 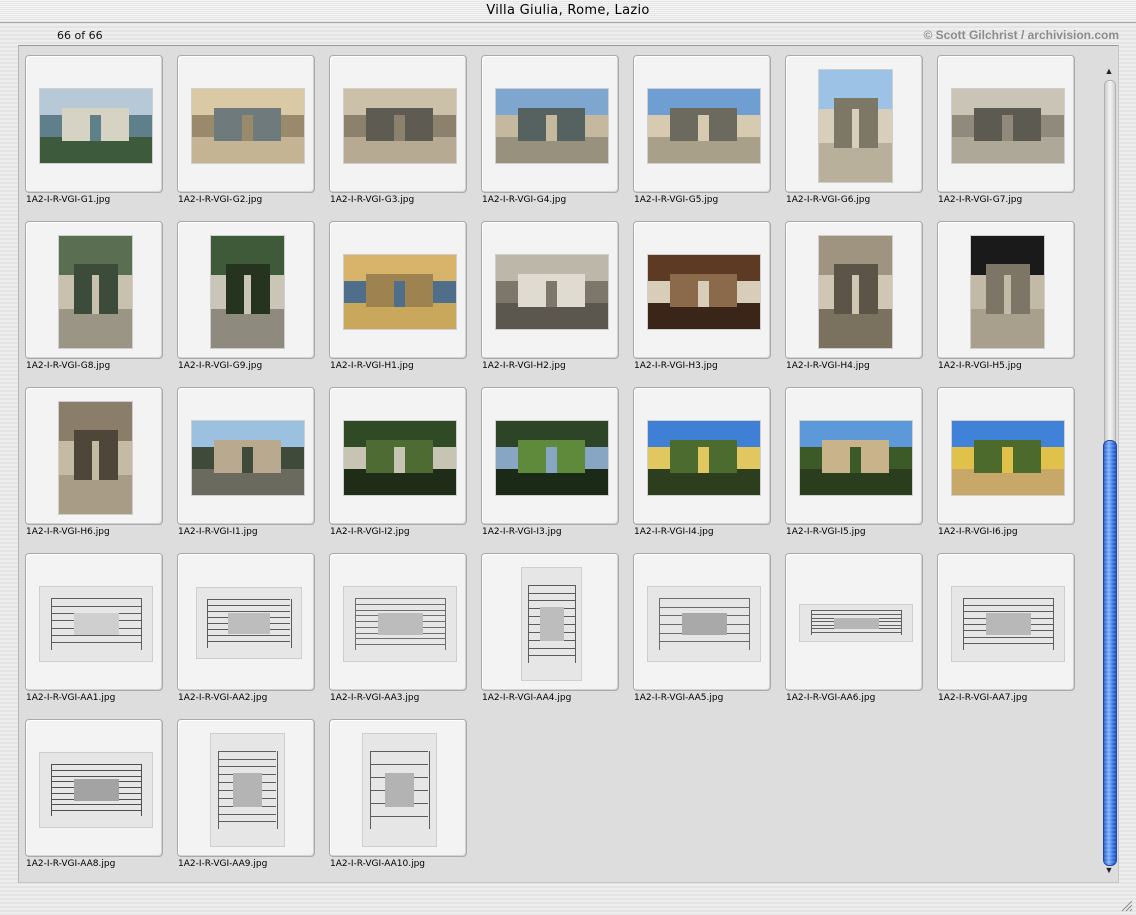 I want to click on slide-cell: 1A2-I-R-VGI-H2.jpg, so click(x=551, y=301).